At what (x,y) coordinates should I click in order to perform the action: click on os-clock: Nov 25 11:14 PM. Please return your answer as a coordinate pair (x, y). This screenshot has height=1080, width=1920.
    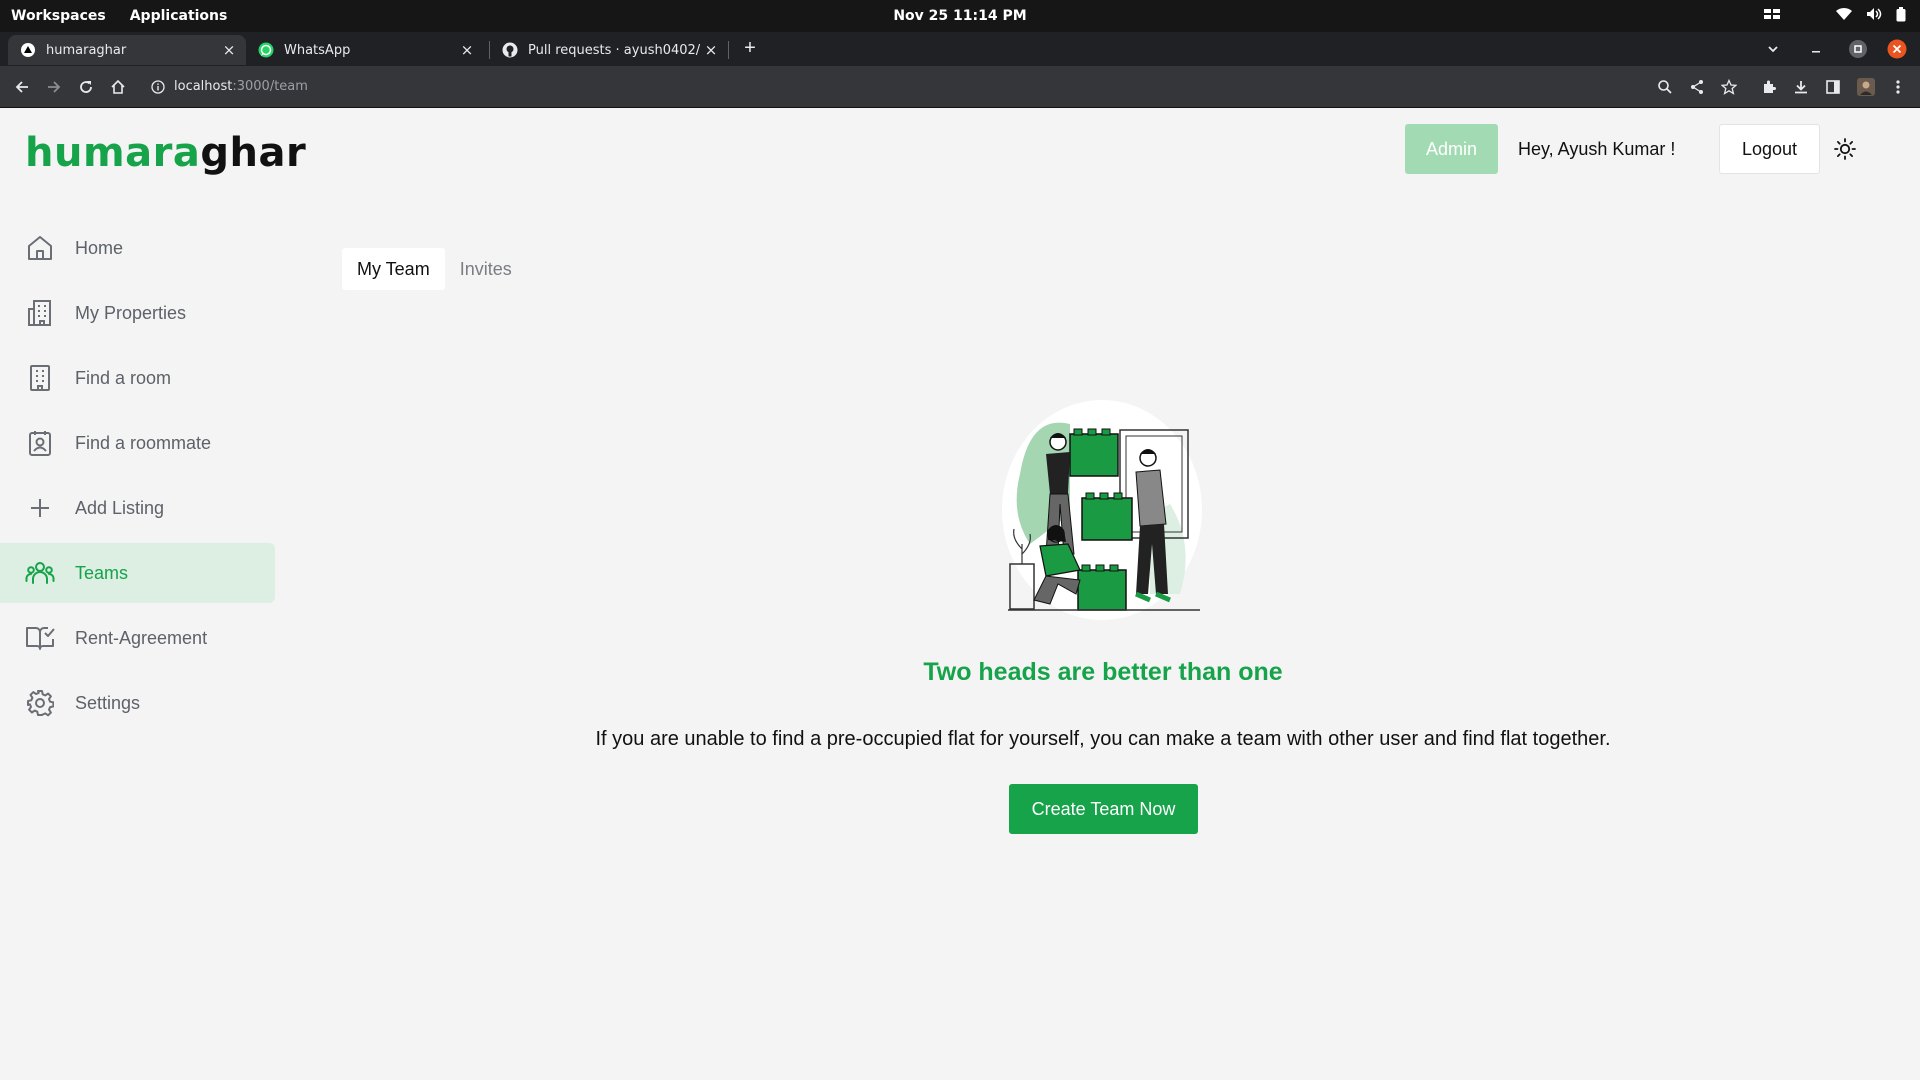
    Looking at the image, I should click on (960, 16).